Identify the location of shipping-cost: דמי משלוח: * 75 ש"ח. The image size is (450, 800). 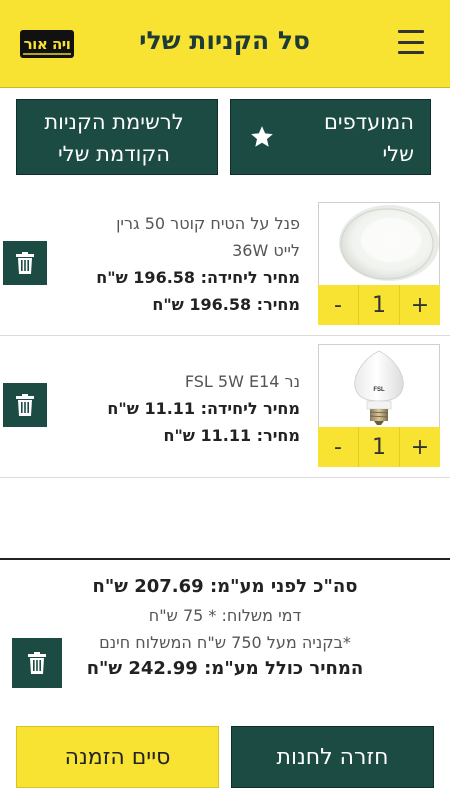
(225, 615).